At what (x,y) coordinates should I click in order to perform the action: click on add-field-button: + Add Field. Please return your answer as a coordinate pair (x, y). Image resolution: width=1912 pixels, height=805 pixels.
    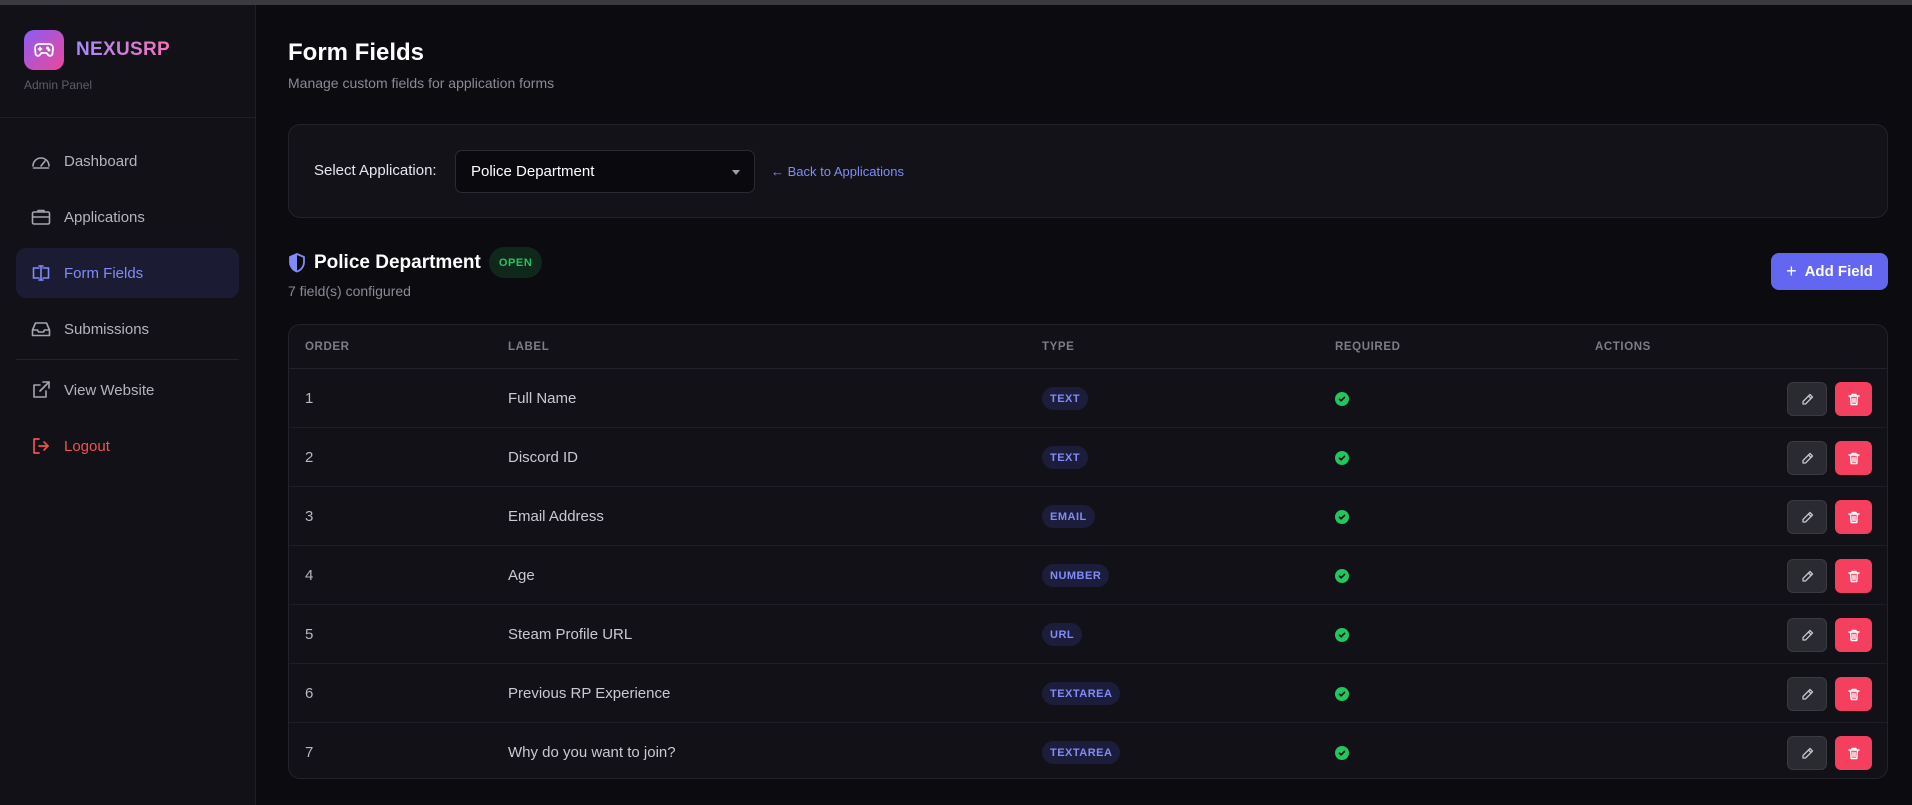
    Looking at the image, I should click on (1829, 271).